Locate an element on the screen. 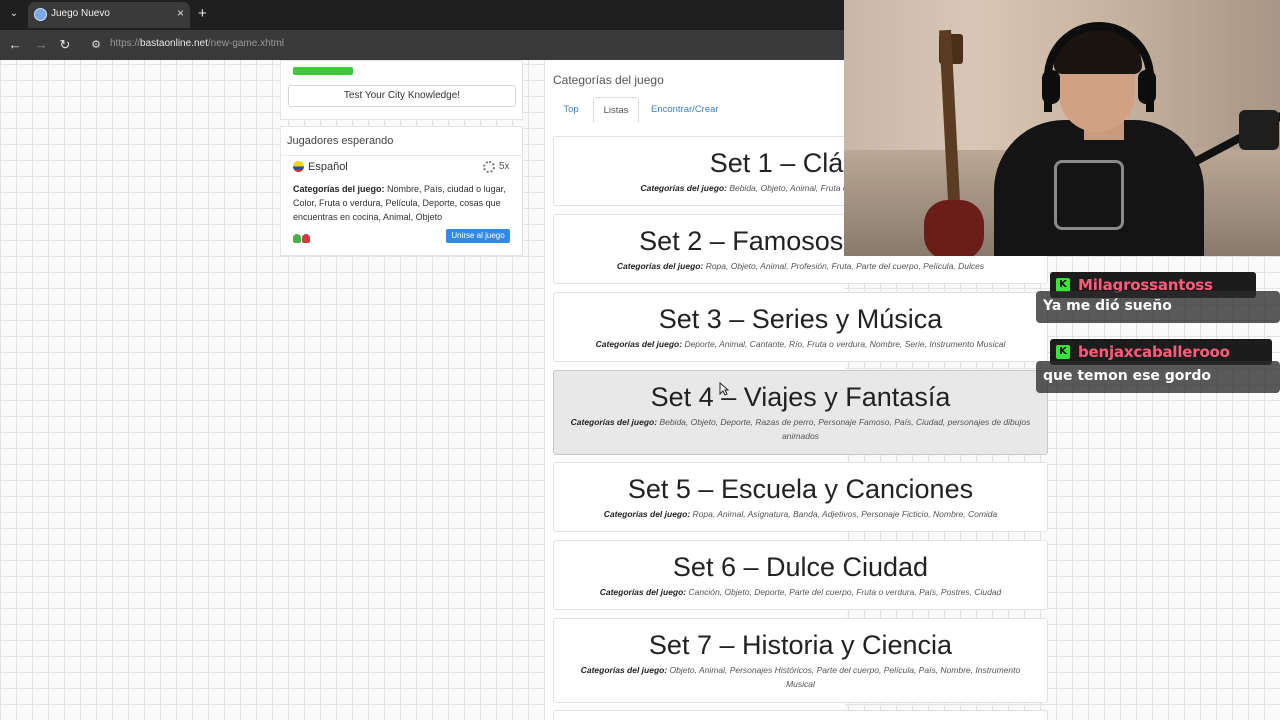 The image size is (1280, 720). game-language: Español is located at coordinates (328, 167).